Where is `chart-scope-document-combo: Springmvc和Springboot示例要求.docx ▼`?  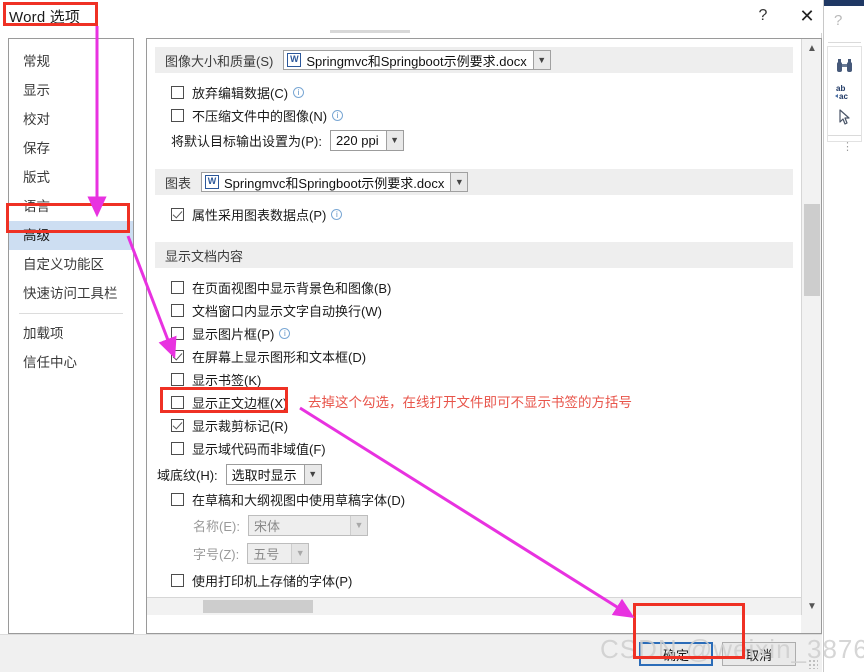
chart-scope-document-combo: Springmvc和Springboot示例要求.docx ▼ is located at coordinates (335, 182).